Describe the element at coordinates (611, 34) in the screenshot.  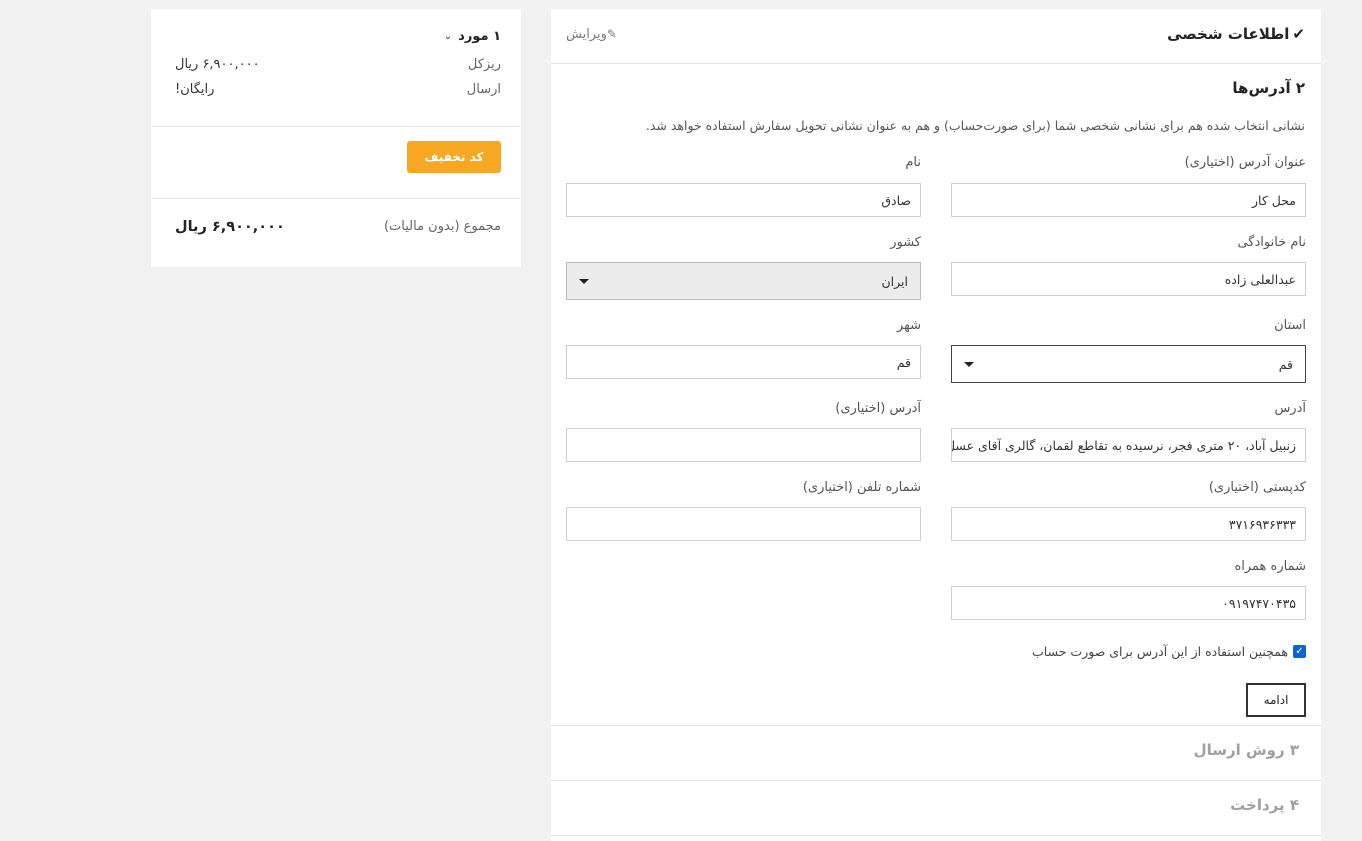
I see `edit-icon: ✎` at that location.